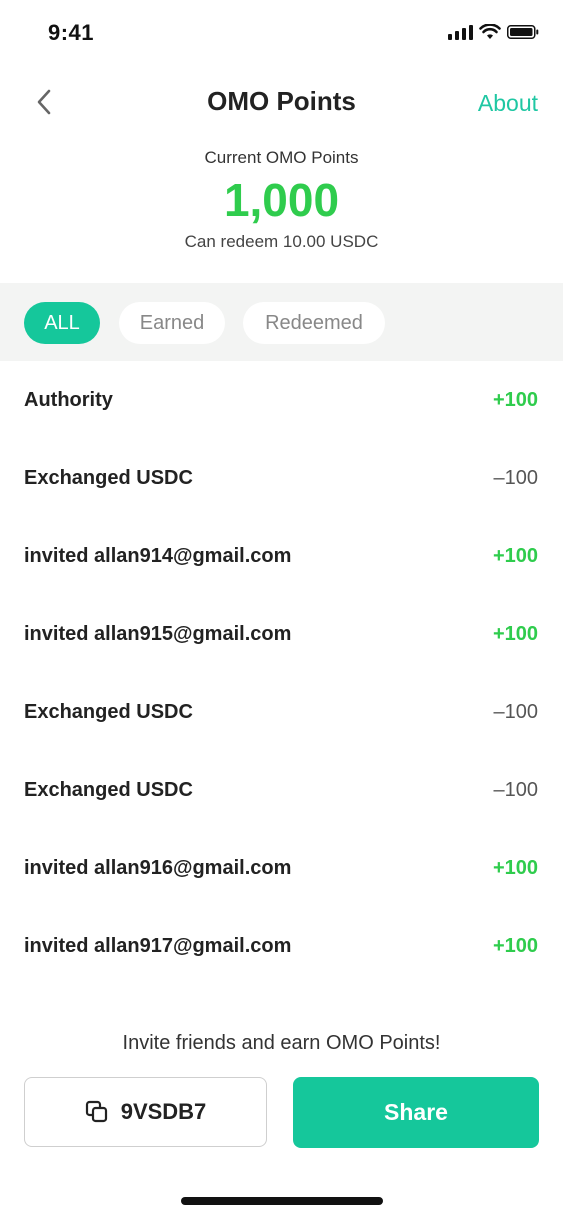 The image size is (563, 1218). Describe the element at coordinates (71, 32) in the screenshot. I see `status-time: 9:41` at that location.